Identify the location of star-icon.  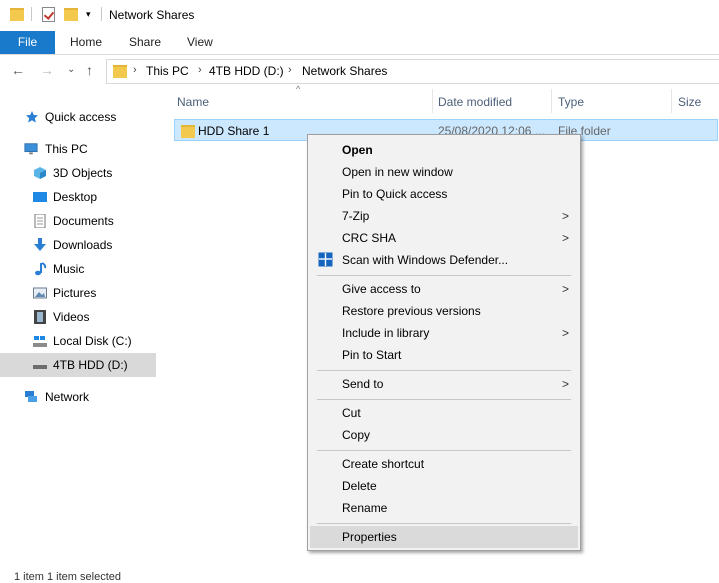
(32, 117).